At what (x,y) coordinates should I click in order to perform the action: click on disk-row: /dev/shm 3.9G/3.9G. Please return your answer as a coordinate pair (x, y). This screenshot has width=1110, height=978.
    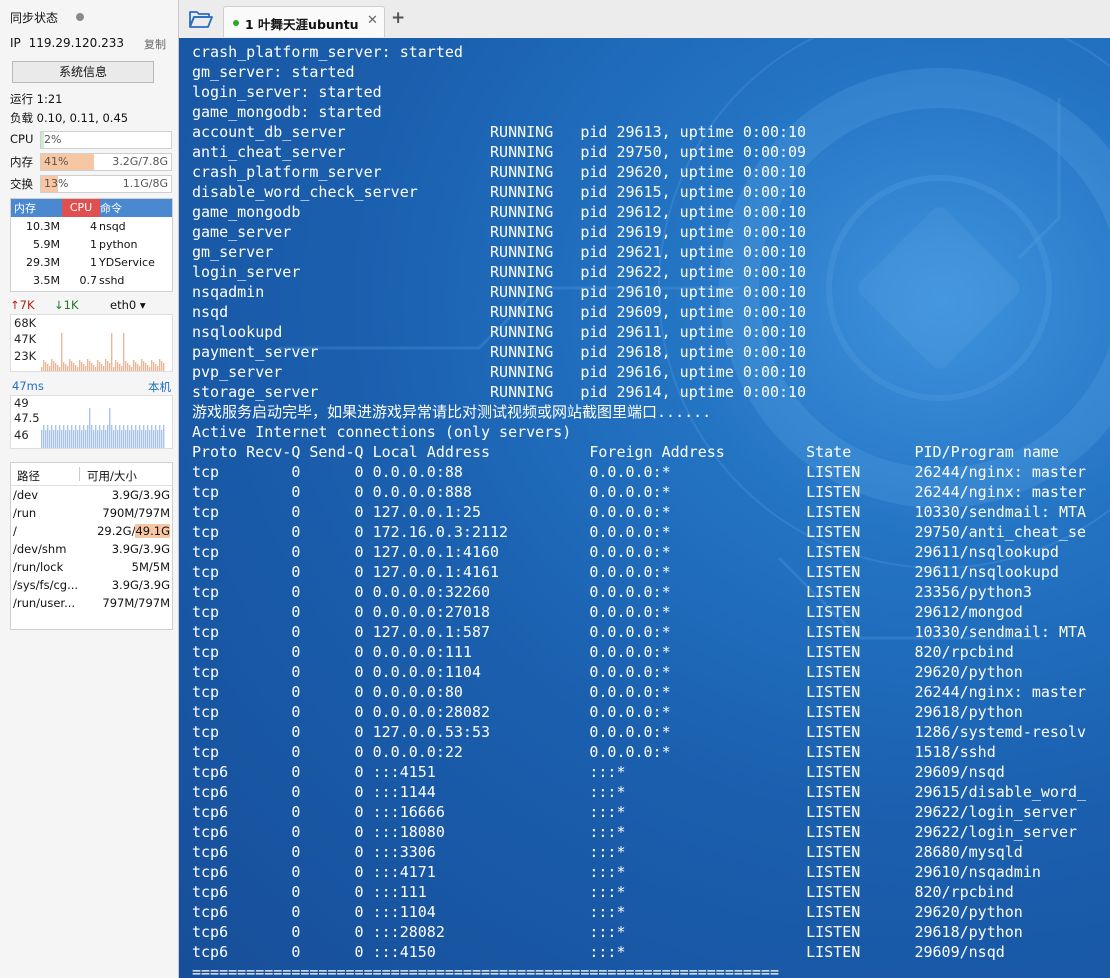
    Looking at the image, I should click on (91, 549).